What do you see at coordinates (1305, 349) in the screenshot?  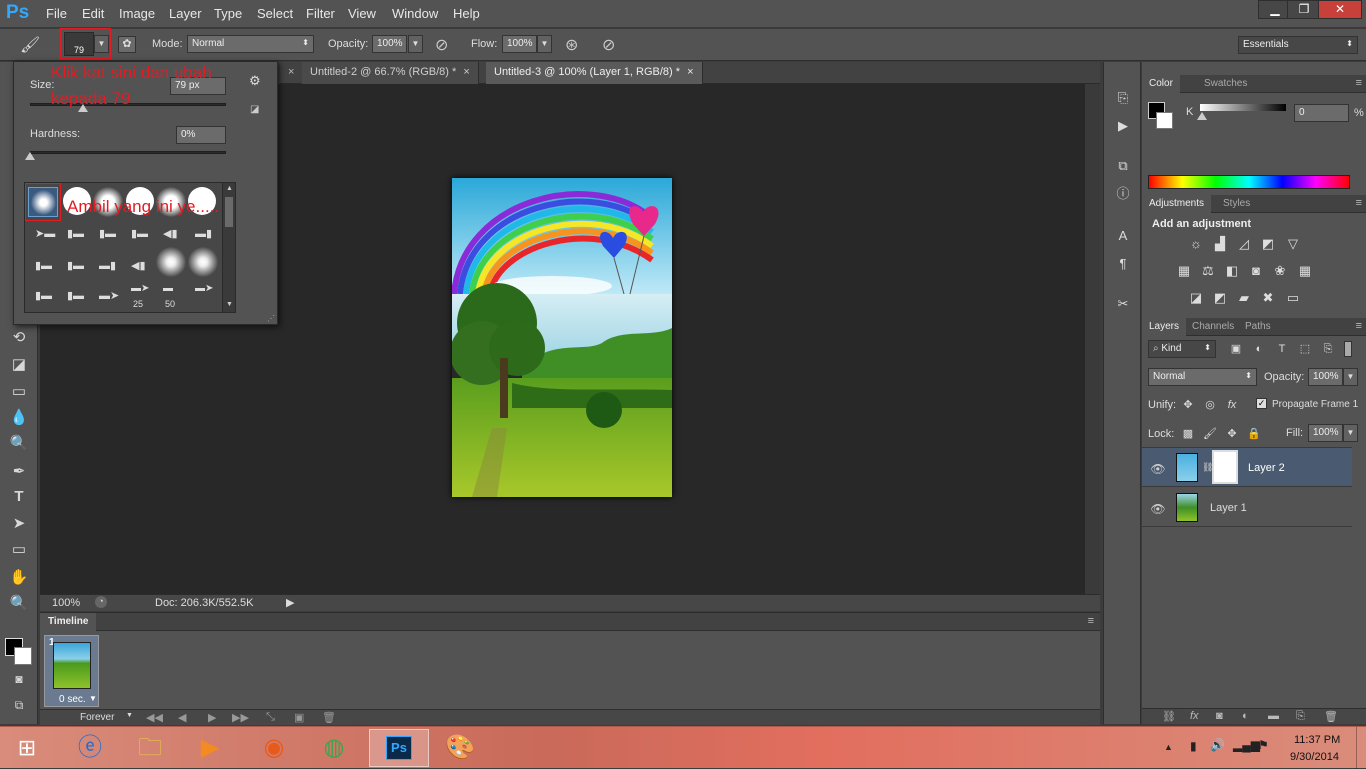 I see `filter-shape-icon: ⬚` at bounding box center [1305, 349].